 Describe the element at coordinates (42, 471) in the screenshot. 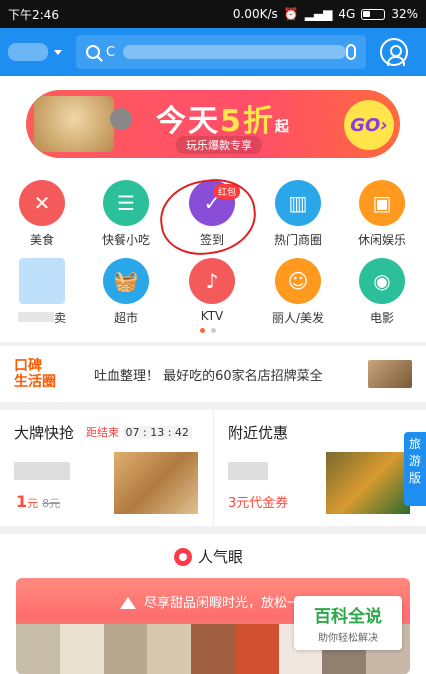

I see `product-name-blurred` at that location.